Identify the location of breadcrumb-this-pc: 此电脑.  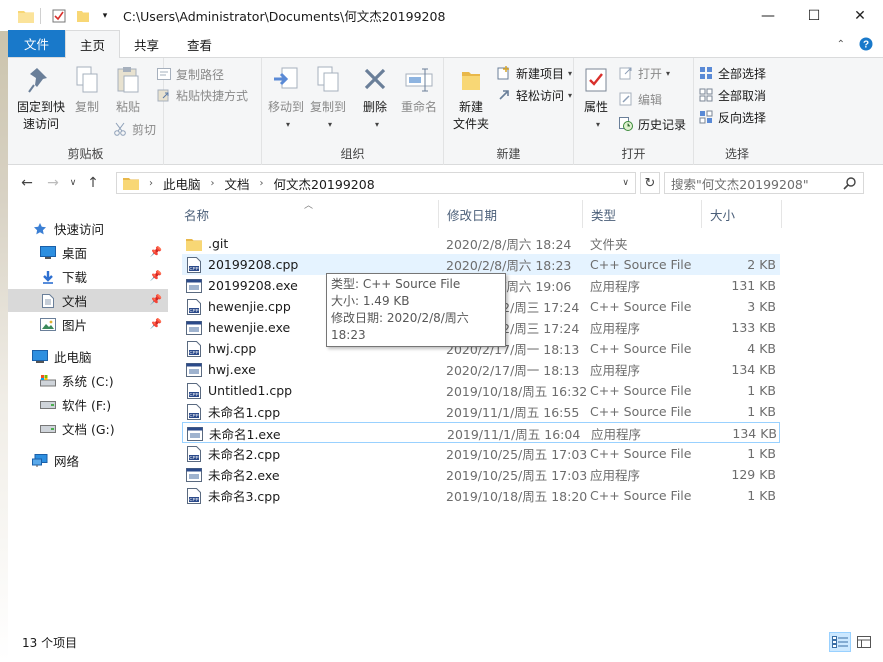
(182, 183).